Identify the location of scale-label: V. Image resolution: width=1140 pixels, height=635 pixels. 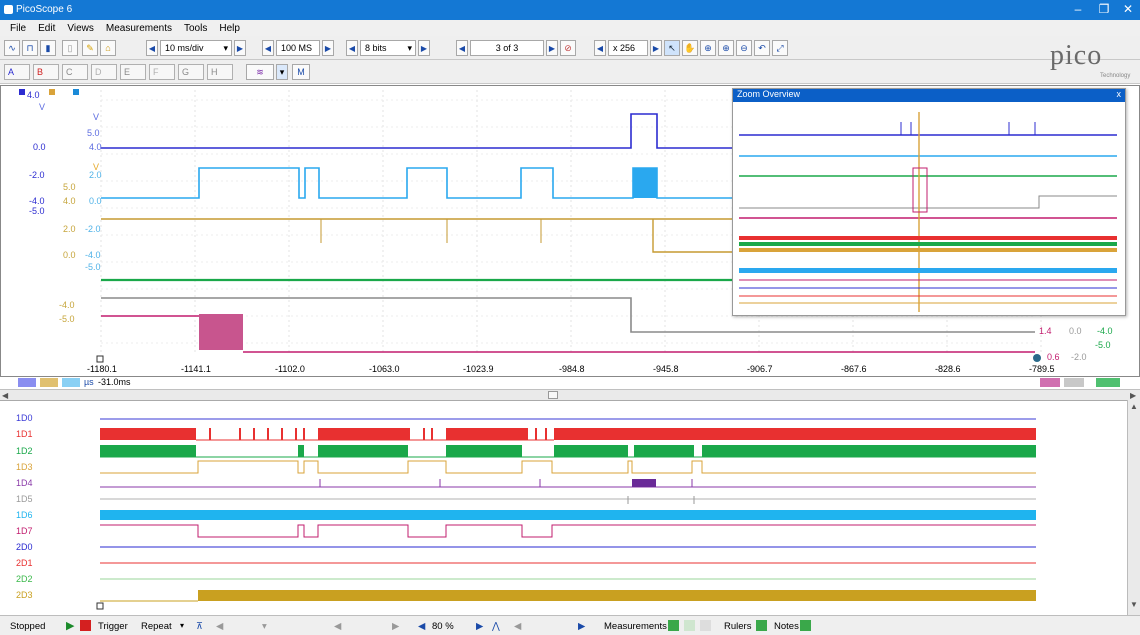
(96, 117).